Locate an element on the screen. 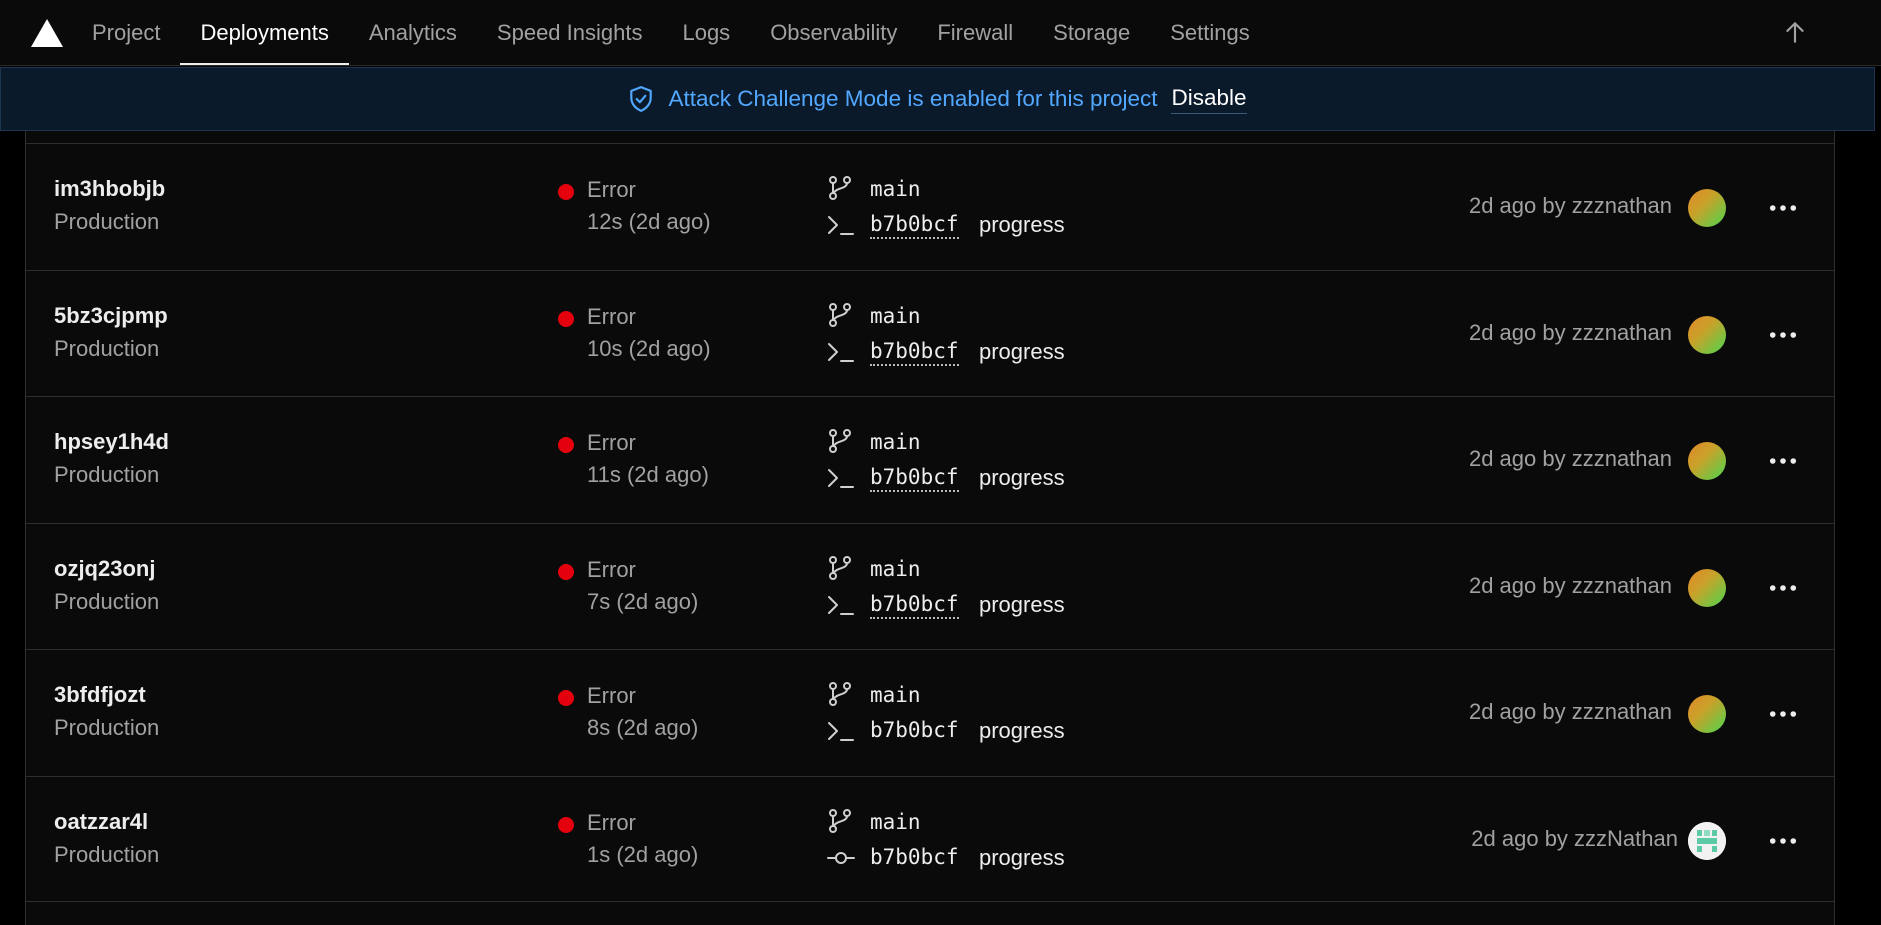  next-row-edge is located at coordinates (930, 913).